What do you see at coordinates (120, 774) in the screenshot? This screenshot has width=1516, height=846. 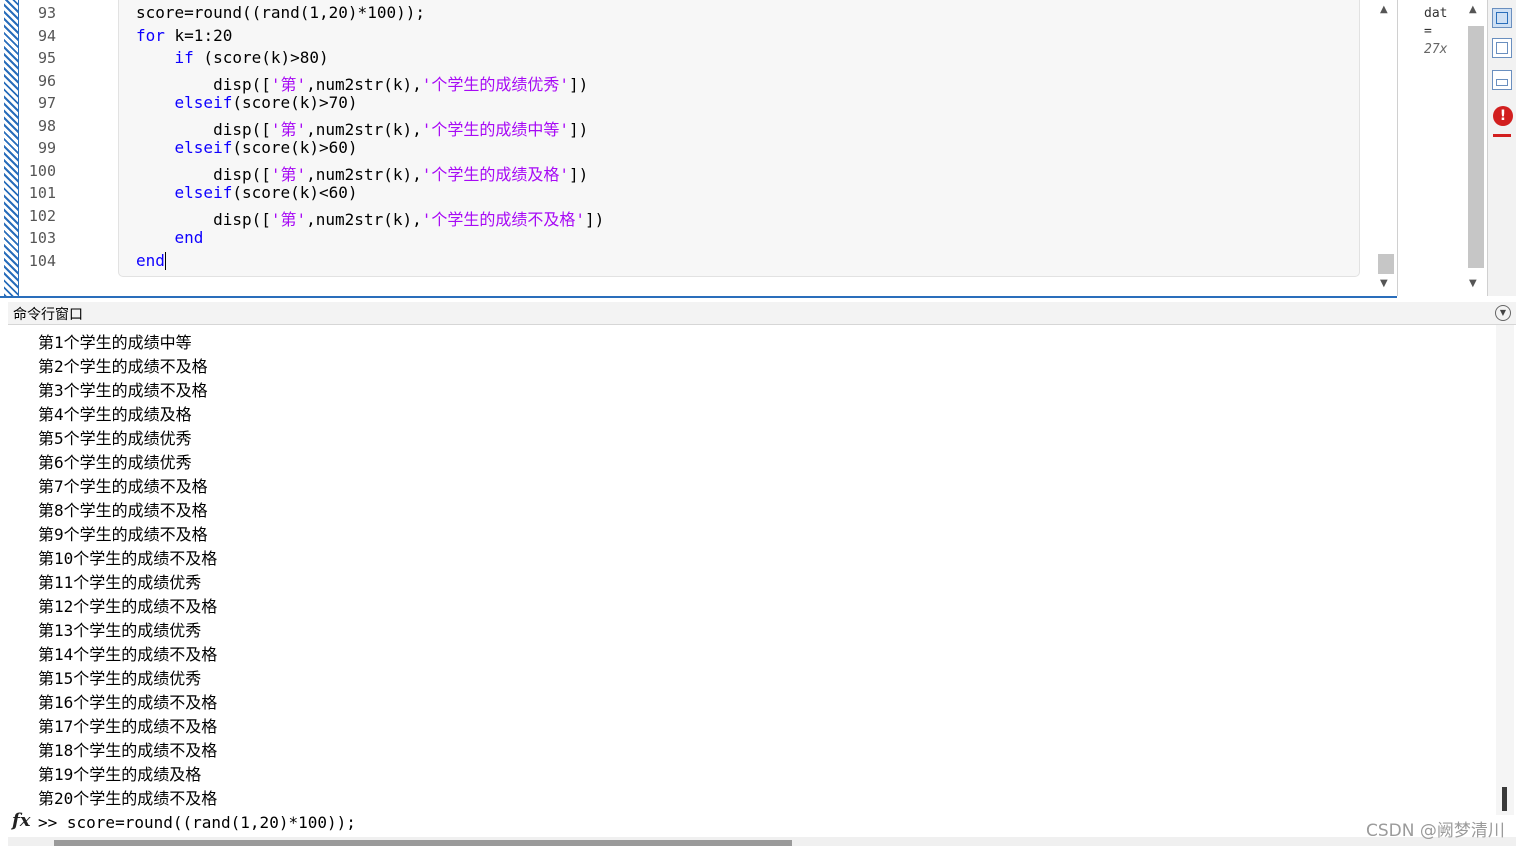 I see `output-line: 第19个学生的成绩及格` at bounding box center [120, 774].